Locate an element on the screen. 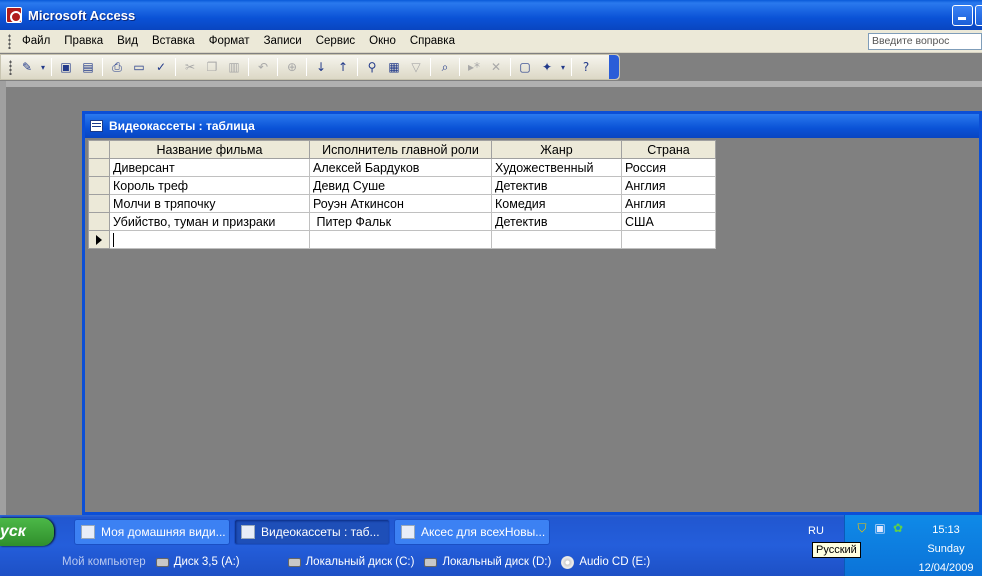 The height and width of the screenshot is (576, 982). new-cell-title is located at coordinates (209, 239).